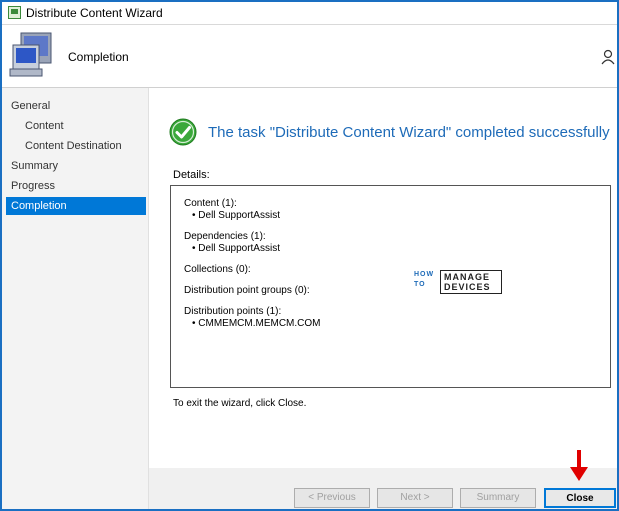 The image size is (619, 511). What do you see at coordinates (76, 166) in the screenshot?
I see `sidebar-item-summary: Summary` at bounding box center [76, 166].